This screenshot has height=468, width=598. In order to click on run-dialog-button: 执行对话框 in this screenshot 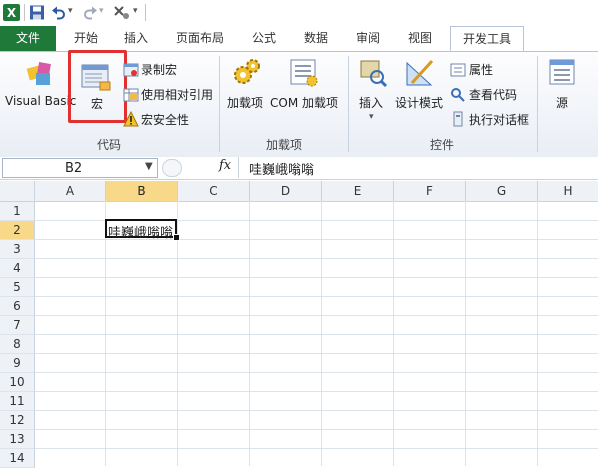, I will do `click(499, 119)`.